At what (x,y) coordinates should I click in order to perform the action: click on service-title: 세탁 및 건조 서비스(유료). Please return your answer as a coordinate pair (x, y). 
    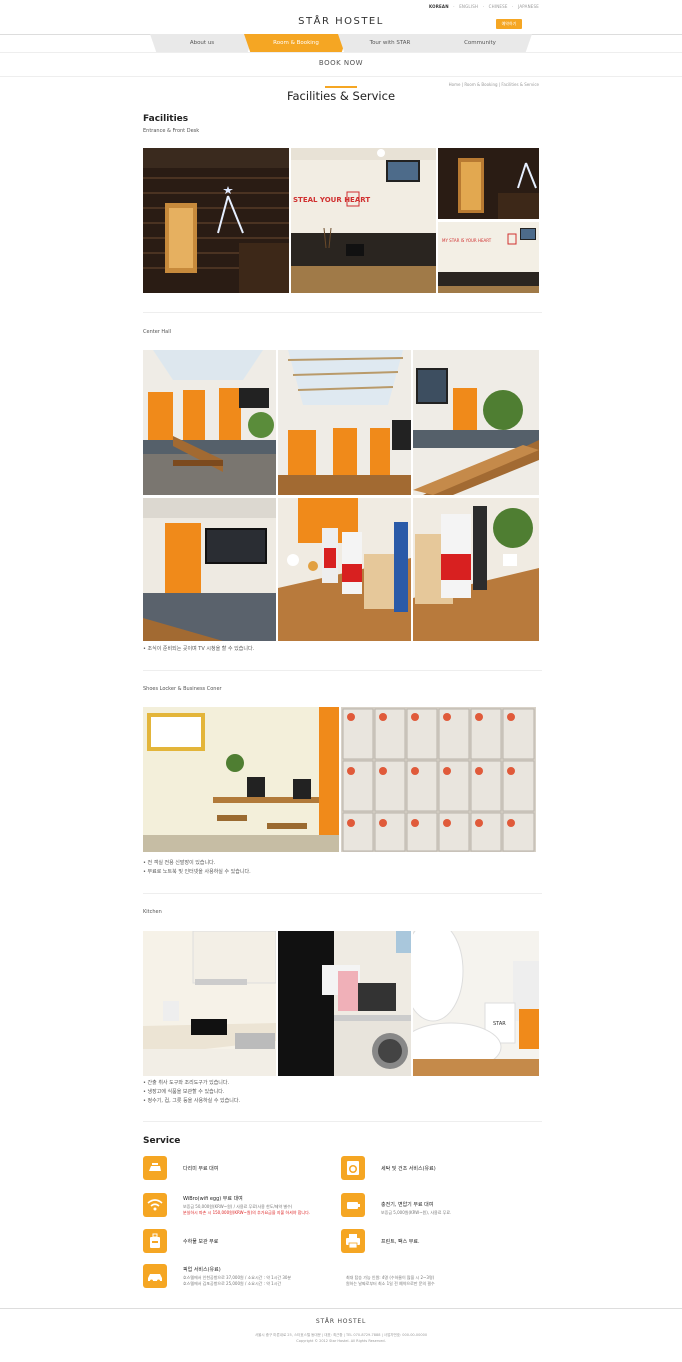
    Looking at the image, I should click on (408, 1169).